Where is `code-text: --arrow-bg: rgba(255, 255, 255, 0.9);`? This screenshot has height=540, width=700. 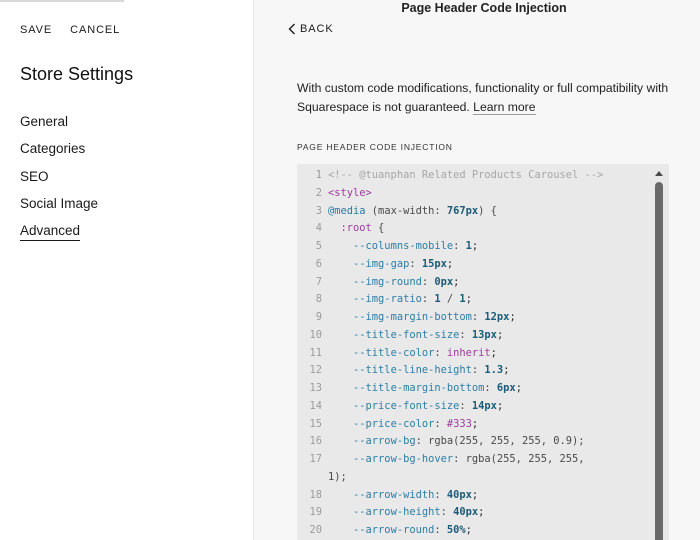
code-text: --arrow-bg: rgba(255, 255, 255, 0.9); is located at coordinates (453, 442).